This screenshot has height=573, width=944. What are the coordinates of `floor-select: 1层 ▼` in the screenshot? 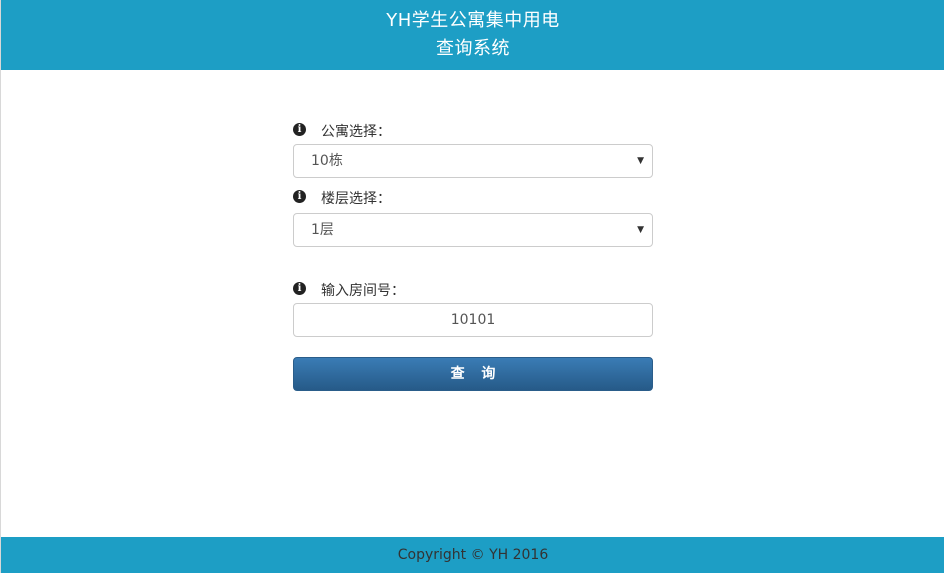 It's located at (473, 230).